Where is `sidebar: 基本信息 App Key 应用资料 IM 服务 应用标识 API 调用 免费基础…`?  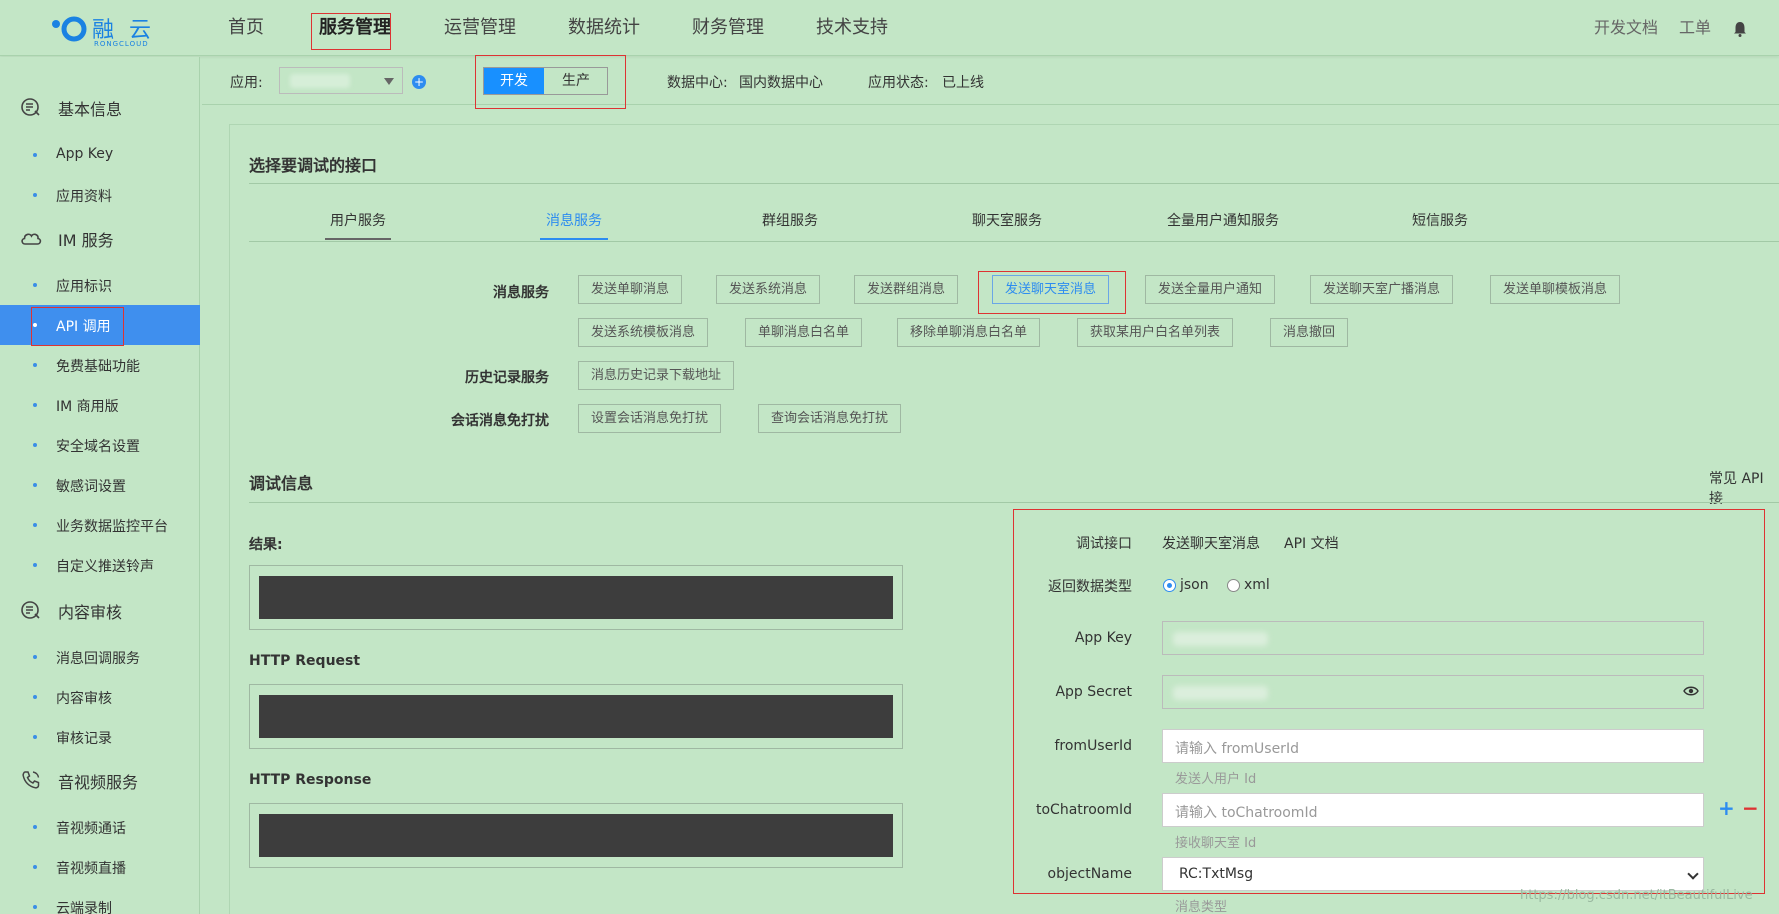
sidebar: 基本信息 App Key 应用资料 IM 服务 应用标识 API 调用 免费基础… is located at coordinates (100, 485).